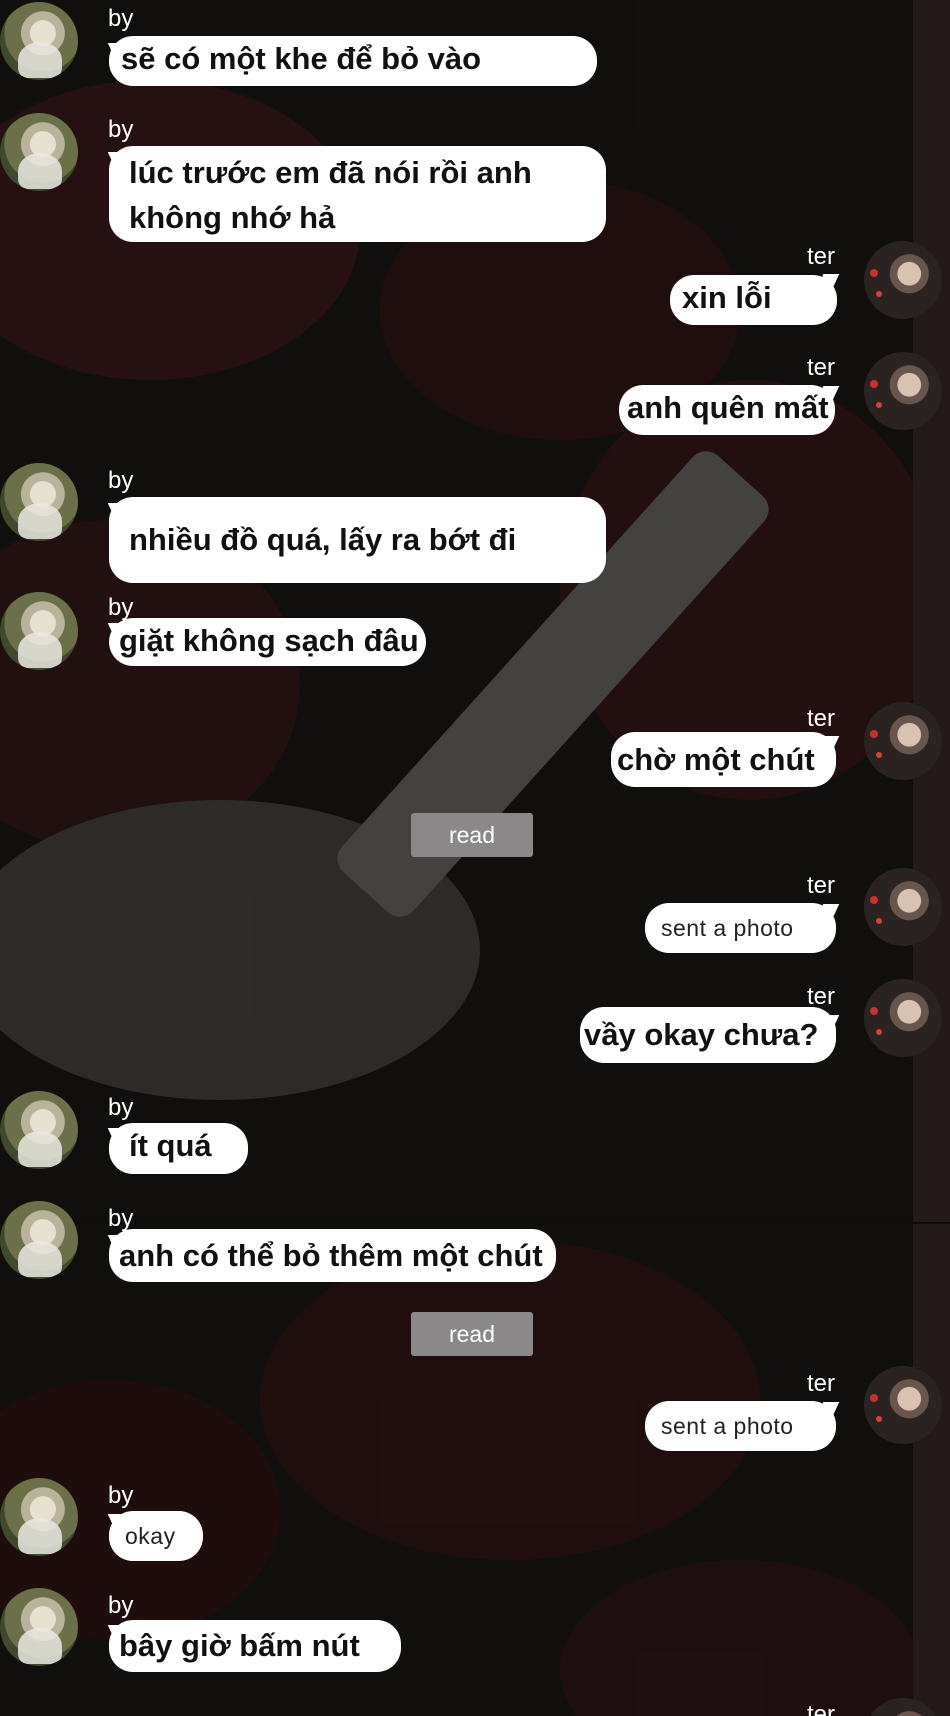 The width and height of the screenshot is (950, 1716). I want to click on message-bubble: xin lỗi, so click(753, 300).